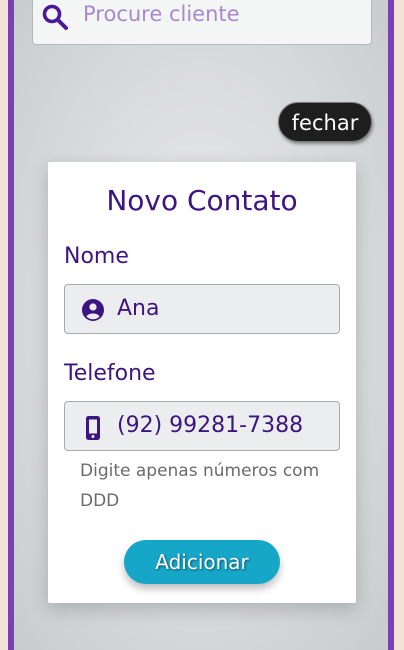 This screenshot has height=650, width=404. I want to click on user-circle-icon, so click(93, 310).